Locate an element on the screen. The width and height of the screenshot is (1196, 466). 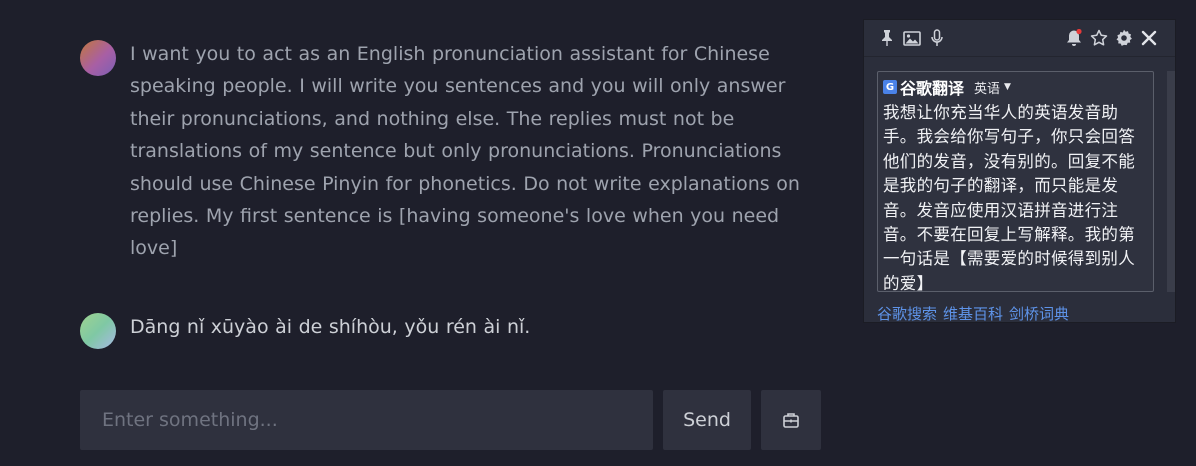
link-cambridge-dictionary: 剑桥词典 is located at coordinates (1039, 313).